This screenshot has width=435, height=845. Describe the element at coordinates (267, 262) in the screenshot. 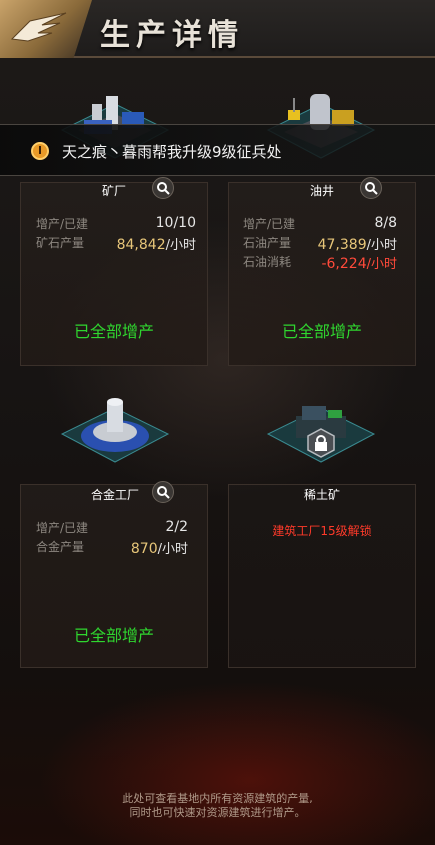

I see `stat-label: 石油消耗` at that location.